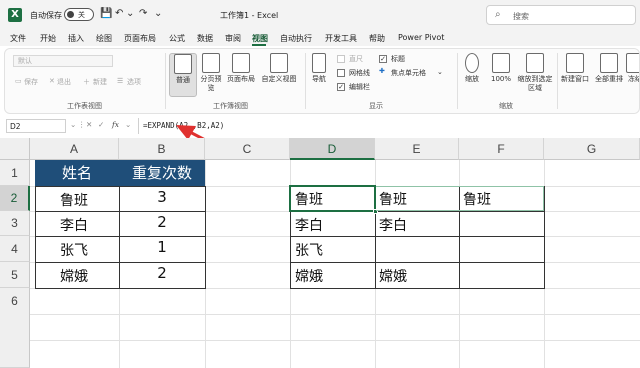 Image resolution: width=640 pixels, height=368 pixels. Describe the element at coordinates (417, 149) in the screenshot. I see `column-header-e: E` at that location.